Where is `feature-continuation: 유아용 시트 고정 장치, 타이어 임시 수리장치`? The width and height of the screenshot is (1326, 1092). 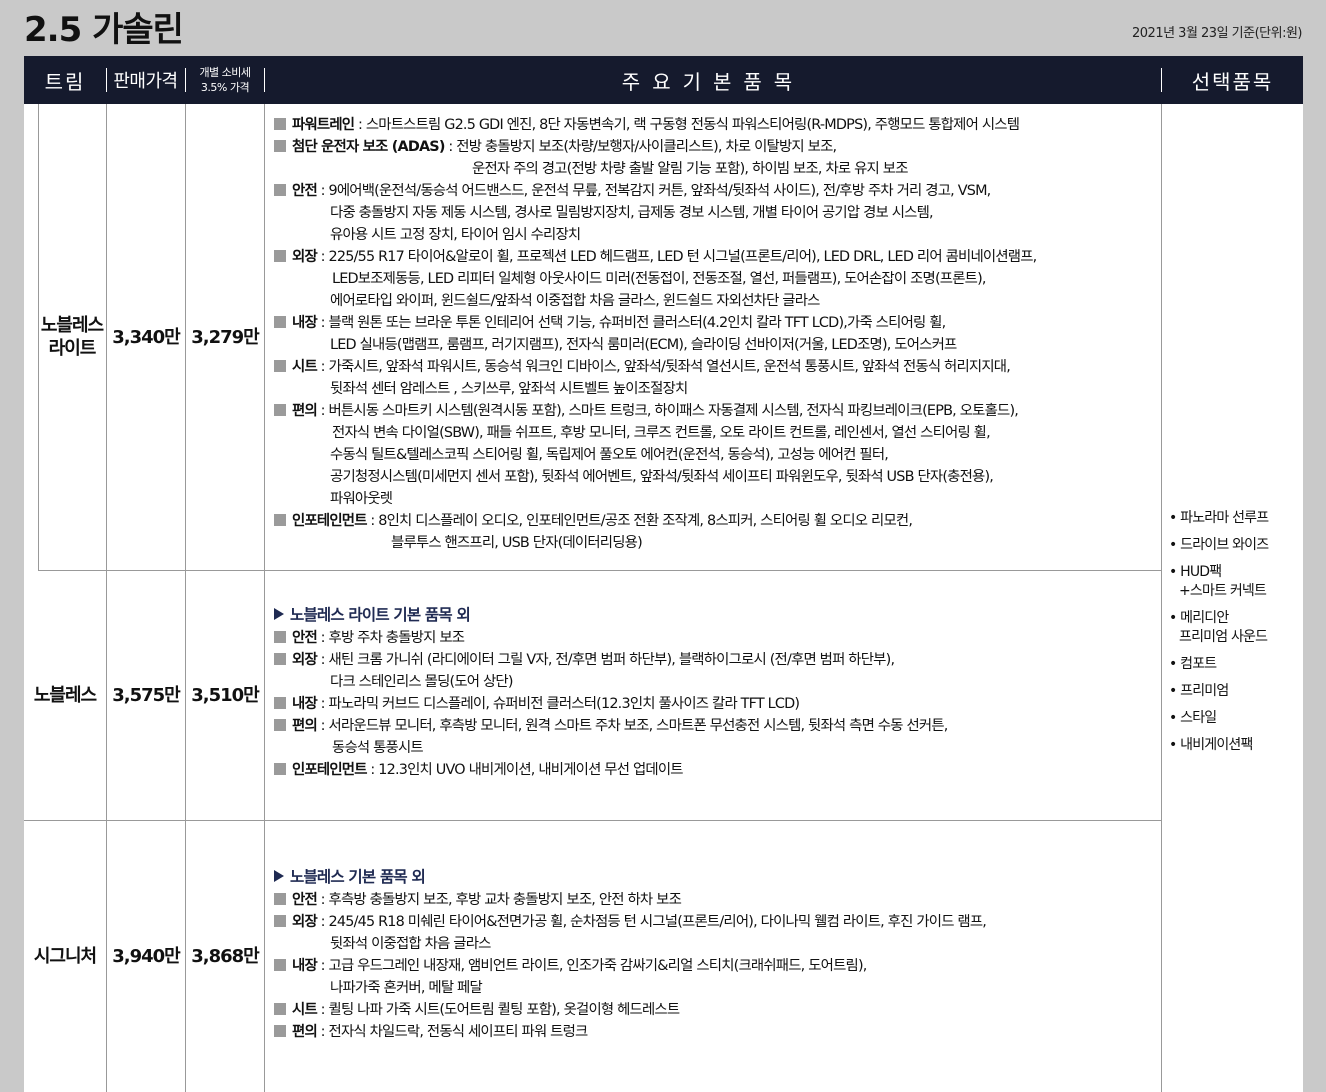
feature-continuation: 유아용 시트 고정 장치, 타이어 임시 수리장치 is located at coordinates (716, 235).